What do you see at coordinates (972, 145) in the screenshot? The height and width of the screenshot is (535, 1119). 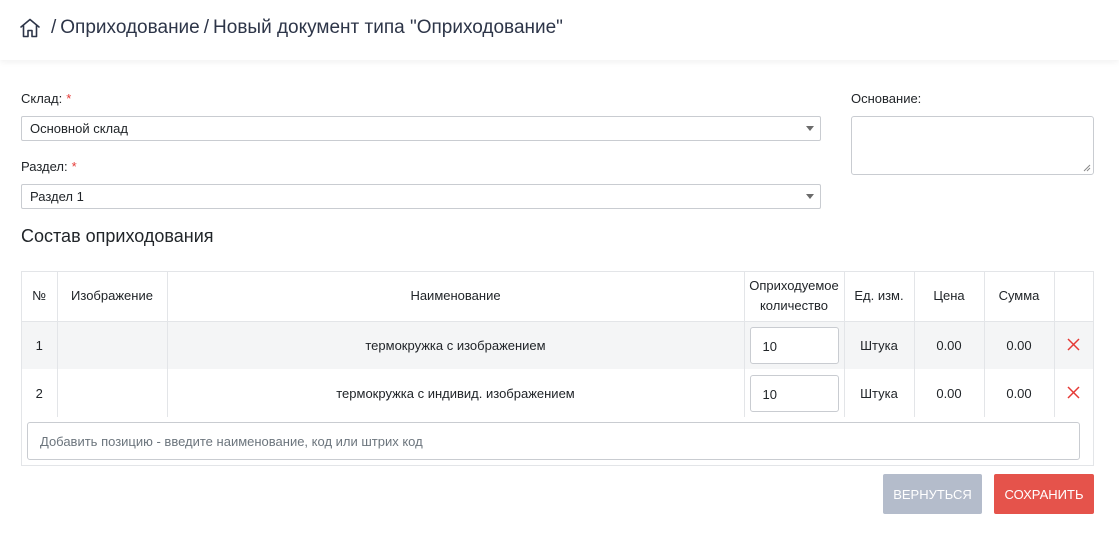 I see `basis-textarea` at bounding box center [972, 145].